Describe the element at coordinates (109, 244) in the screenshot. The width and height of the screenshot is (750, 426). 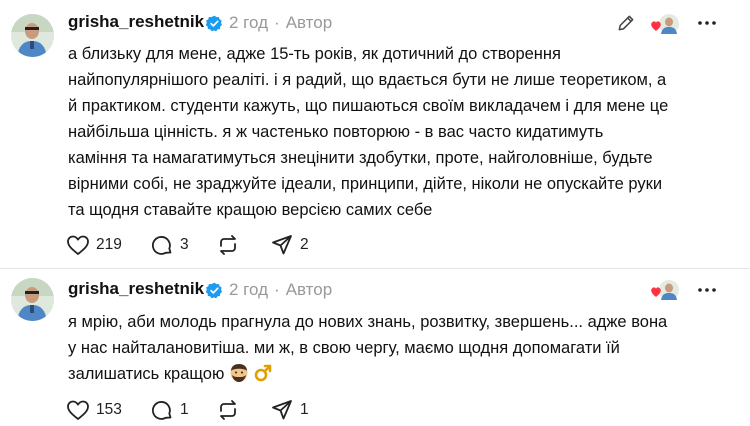
I see `like-count: 219` at that location.